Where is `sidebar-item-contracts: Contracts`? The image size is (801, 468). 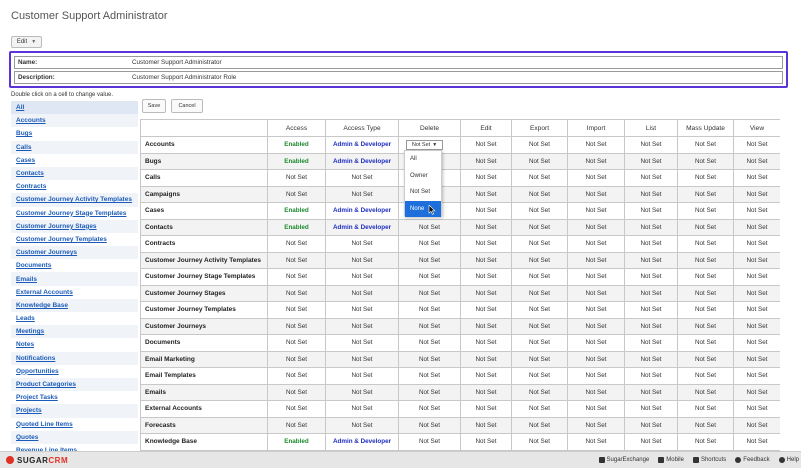
sidebar-item-contracts: Contracts is located at coordinates (74, 186).